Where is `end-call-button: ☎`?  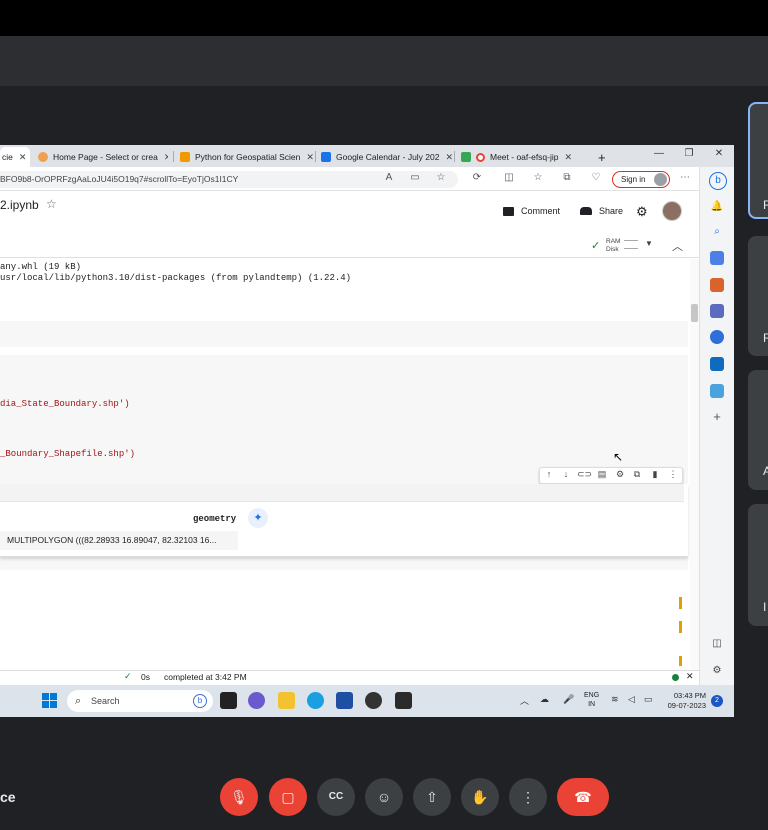 end-call-button: ☎ is located at coordinates (583, 797).